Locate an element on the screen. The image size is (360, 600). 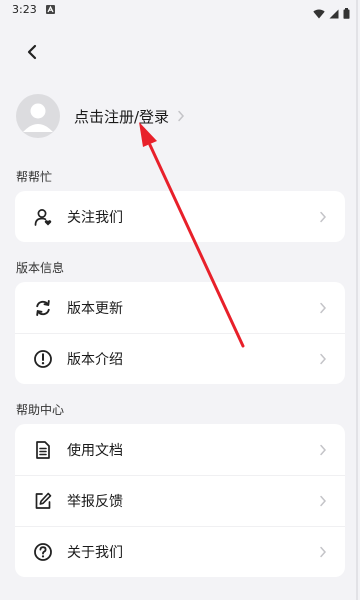
status-icons is located at coordinates (331, 13).